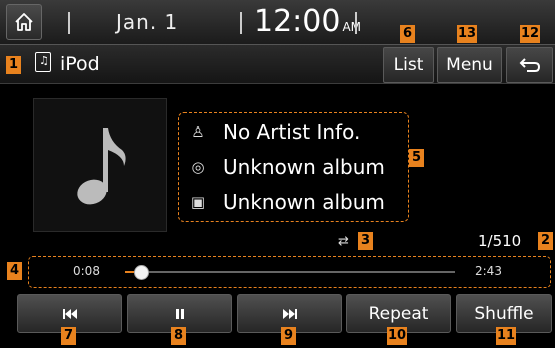 The image size is (555, 348). What do you see at coordinates (80, 64) in the screenshot?
I see `source-label: iPod` at bounding box center [80, 64].